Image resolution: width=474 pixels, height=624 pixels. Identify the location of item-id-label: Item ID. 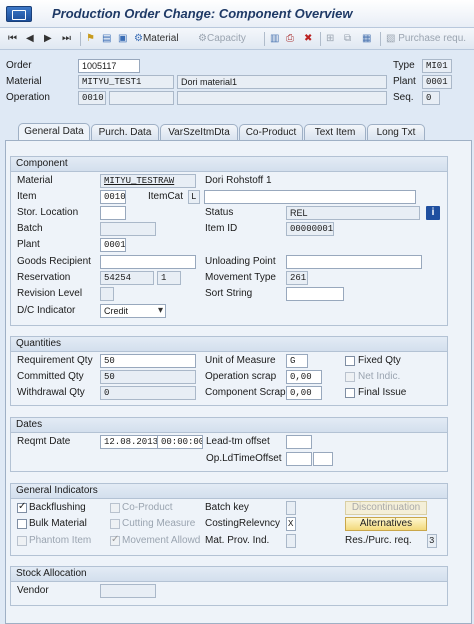
(221, 228).